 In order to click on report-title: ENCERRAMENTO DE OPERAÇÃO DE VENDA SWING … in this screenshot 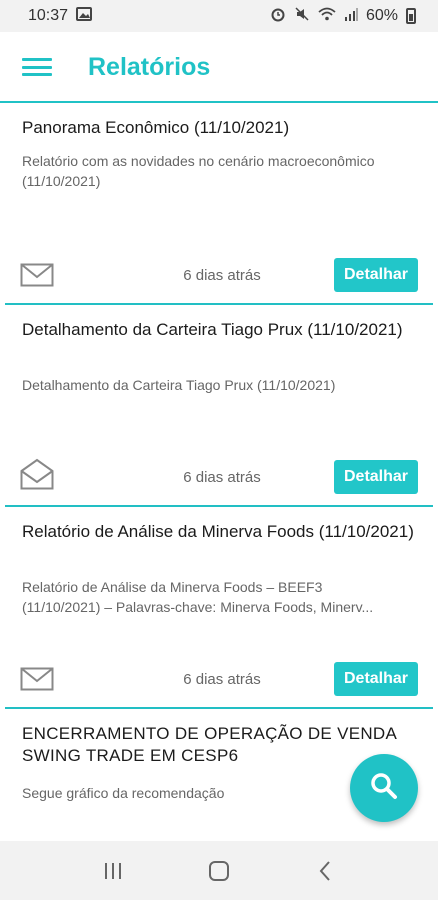, I will do `click(209, 744)`.